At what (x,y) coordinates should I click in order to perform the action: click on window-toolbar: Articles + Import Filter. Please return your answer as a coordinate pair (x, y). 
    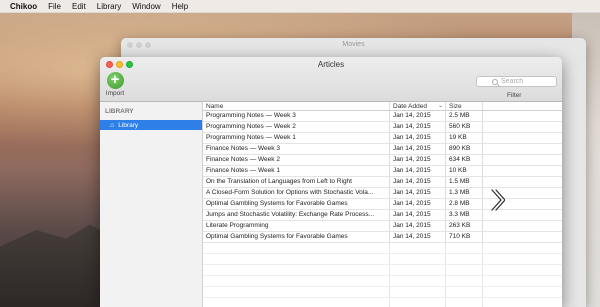
    Looking at the image, I should click on (331, 79).